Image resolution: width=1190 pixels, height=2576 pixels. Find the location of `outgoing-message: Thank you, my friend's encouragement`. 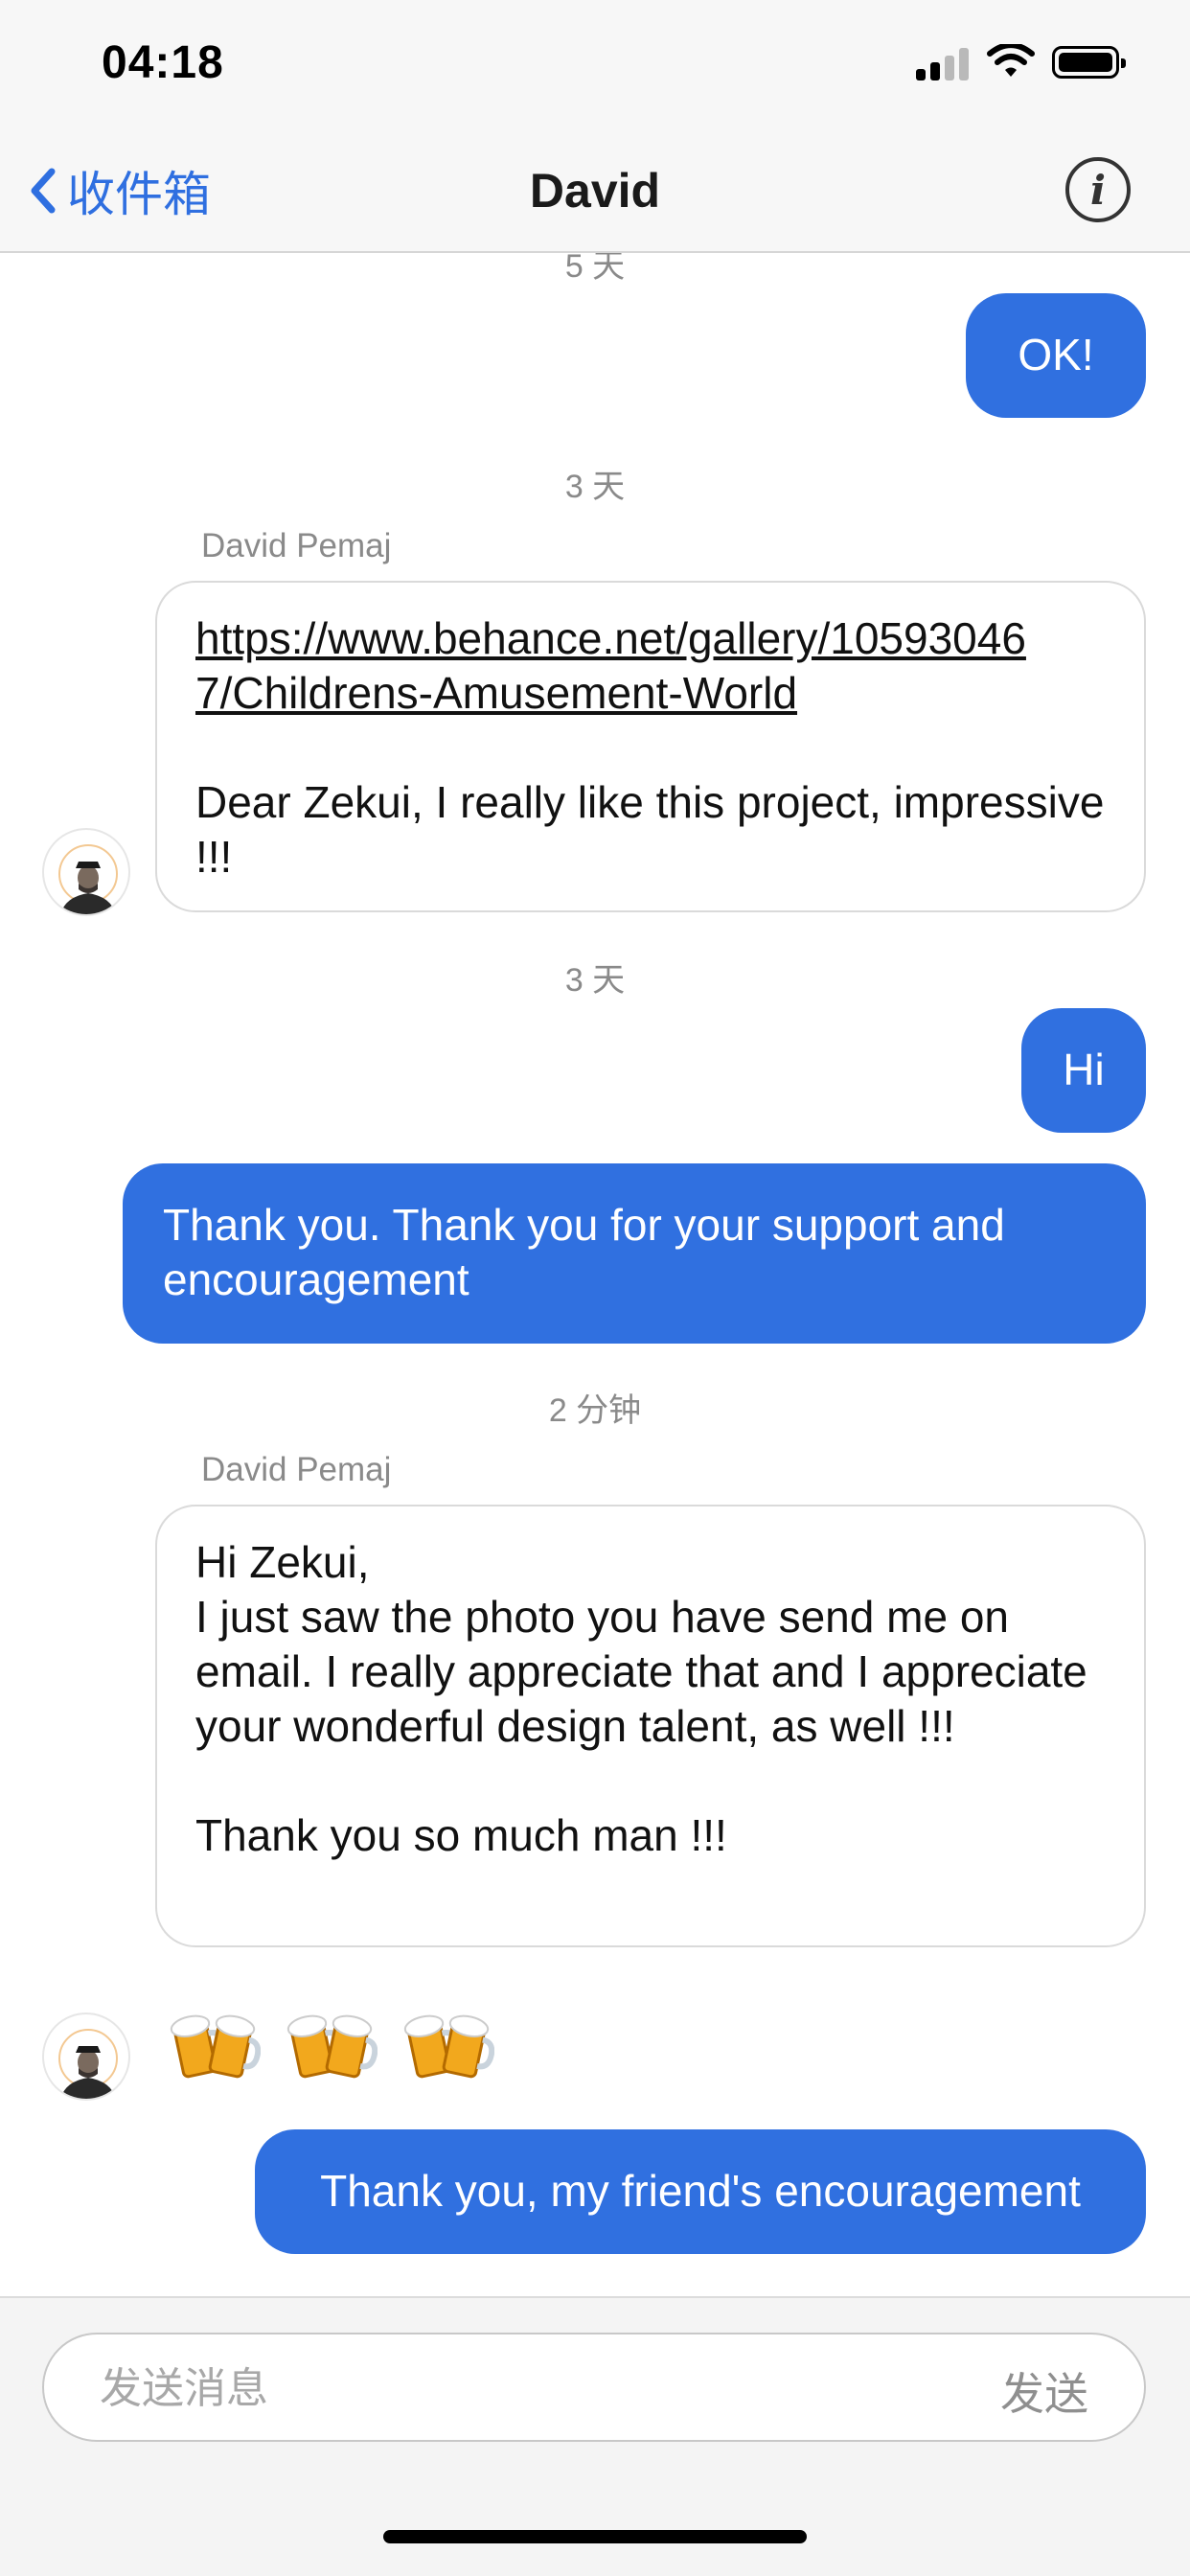

outgoing-message: Thank you, my friend's encouragement is located at coordinates (700, 2191).